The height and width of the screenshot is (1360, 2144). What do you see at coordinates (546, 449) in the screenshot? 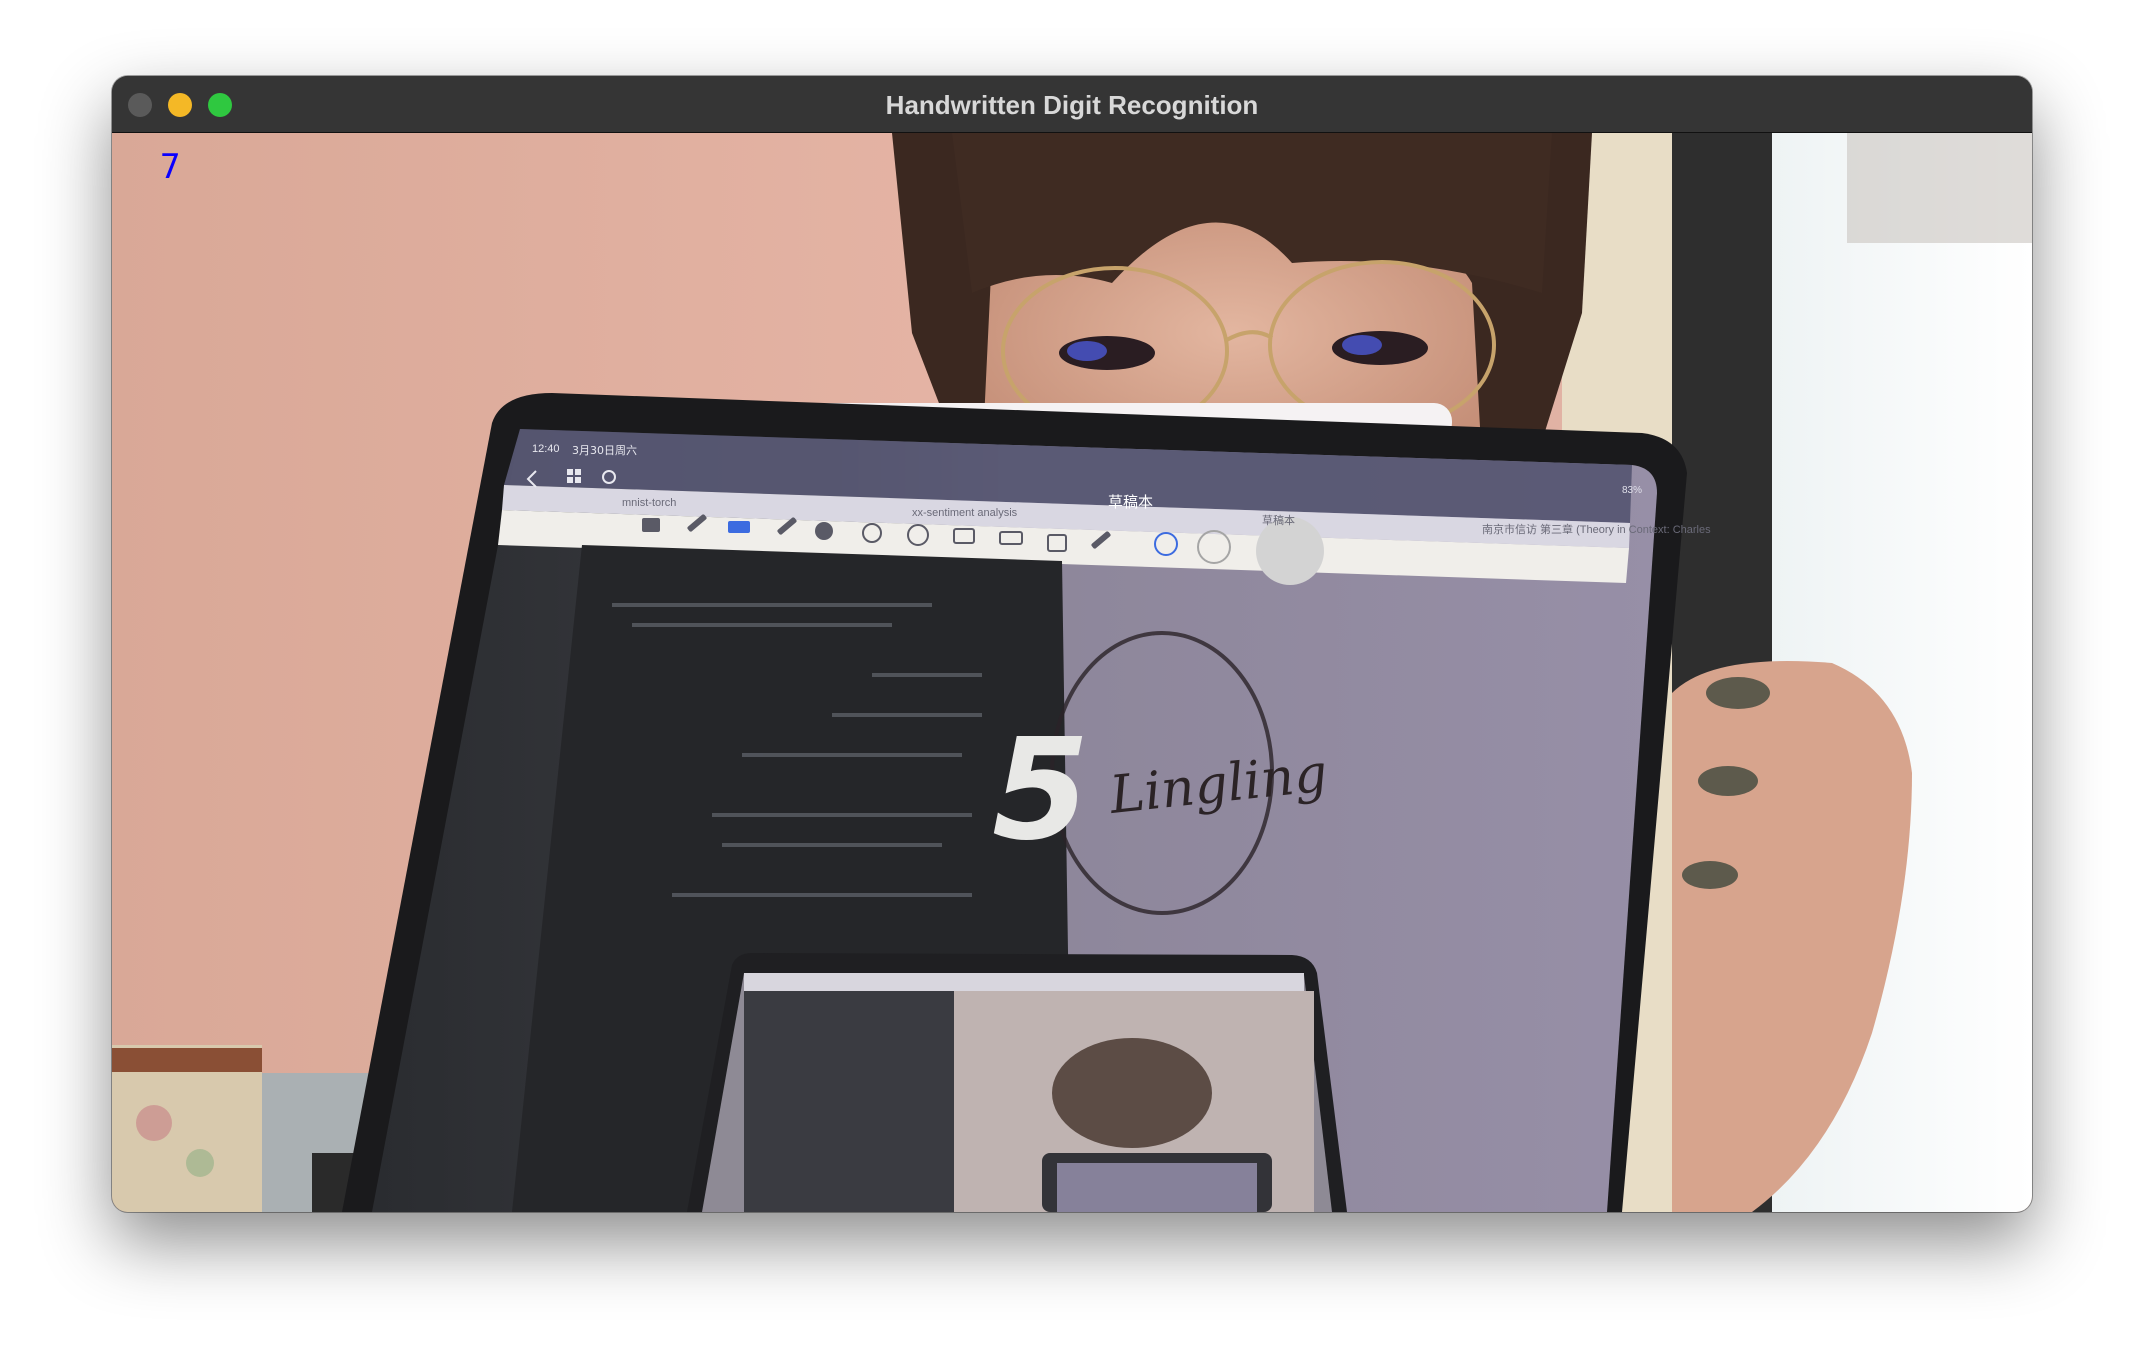
I see `tablet-status-time: 12:40` at bounding box center [546, 449].